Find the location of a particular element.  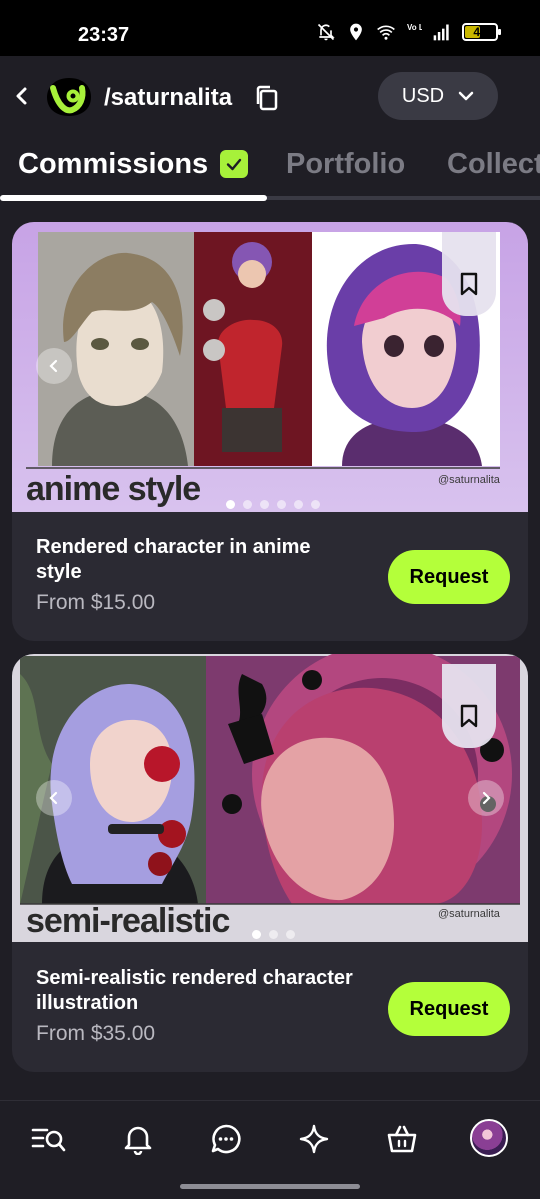

commission-title: Rendered character in anime style is located at coordinates (173, 559).